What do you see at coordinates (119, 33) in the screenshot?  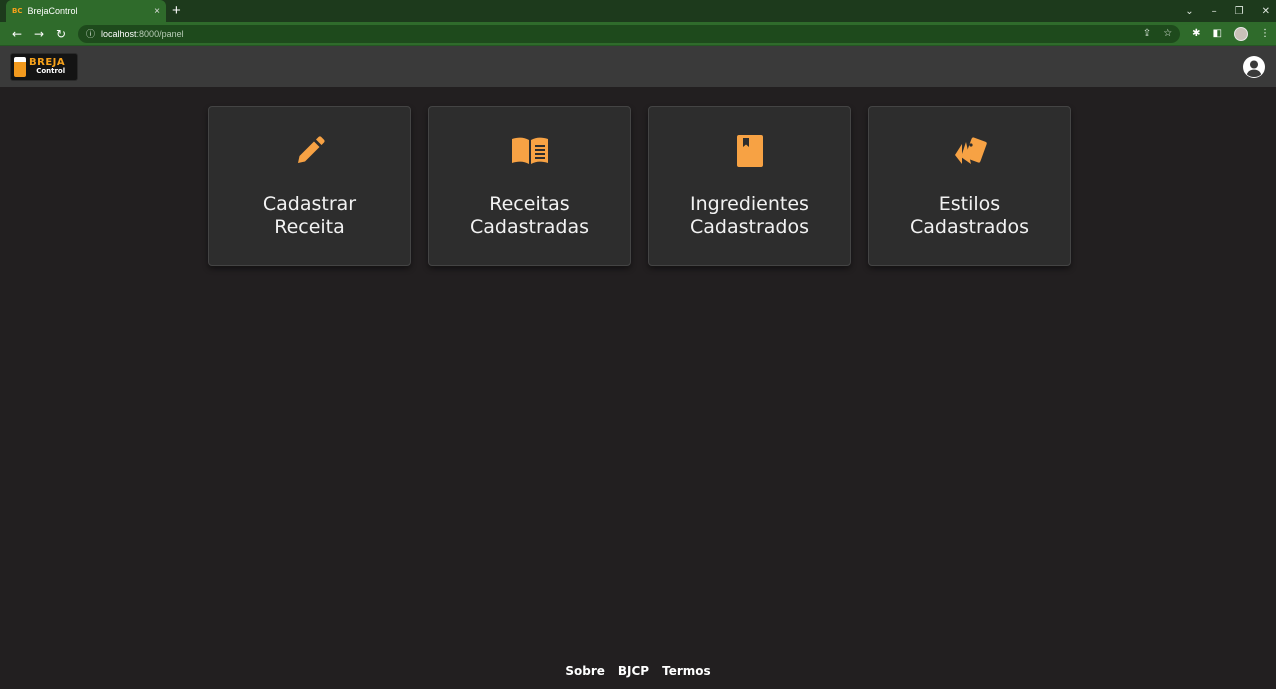 I see `url-host: localhost` at bounding box center [119, 33].